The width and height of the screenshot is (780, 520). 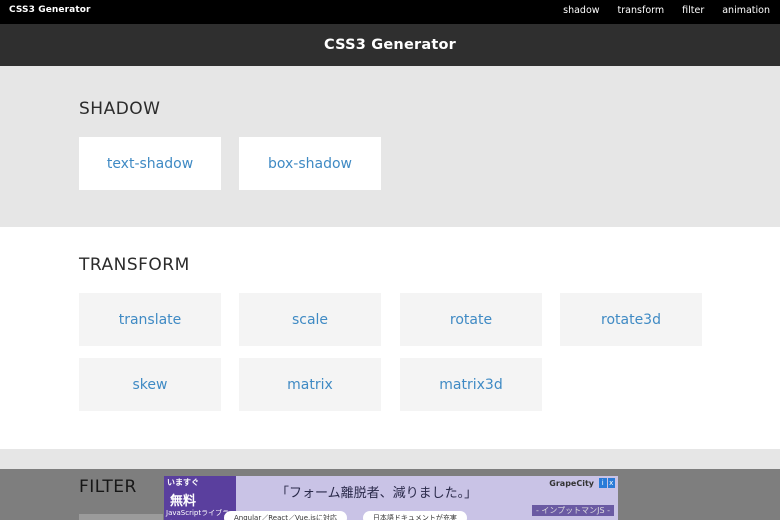 I want to click on ad-corner-text-2: 無料, so click(x=183, y=501).